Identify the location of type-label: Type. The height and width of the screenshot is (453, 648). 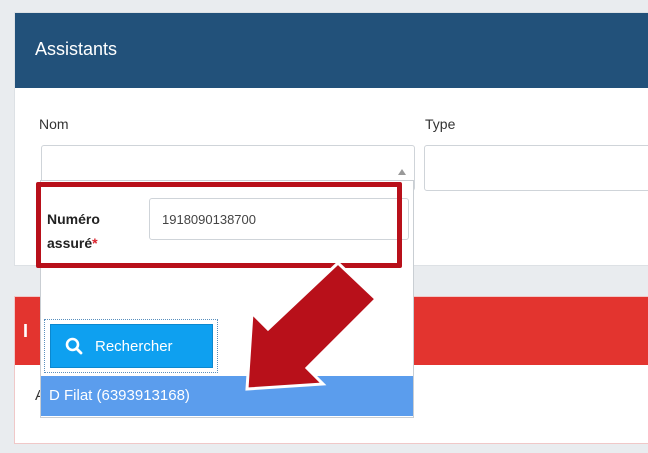
(440, 124).